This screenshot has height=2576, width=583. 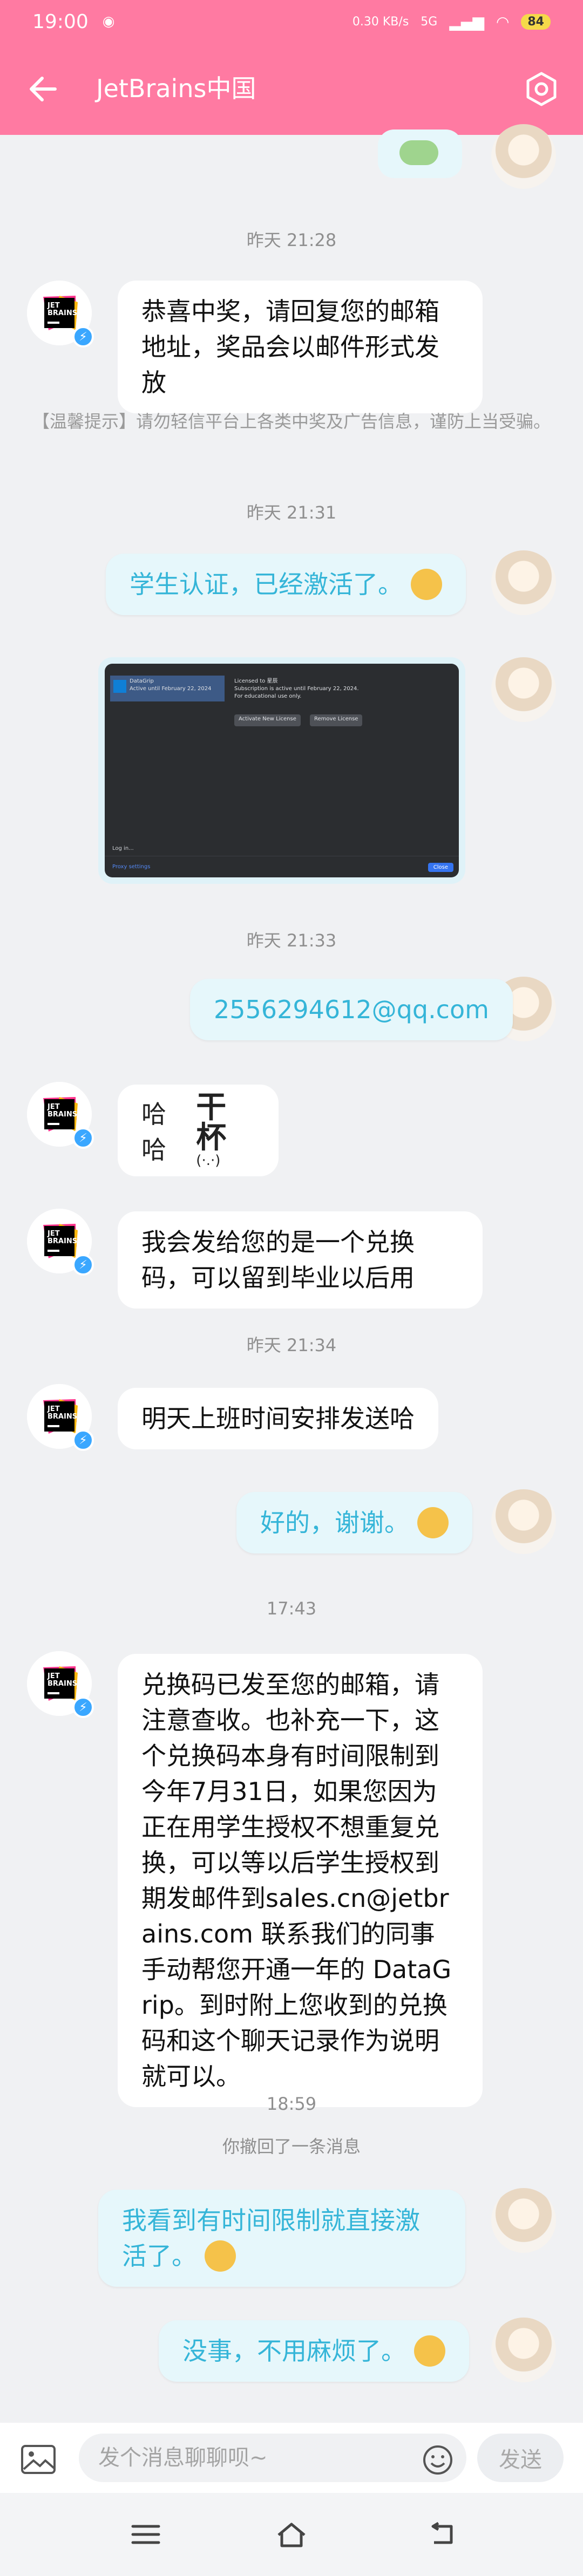 I want to click on message-bubble-sent: 没事，不用麻烦了。, so click(x=314, y=2351).